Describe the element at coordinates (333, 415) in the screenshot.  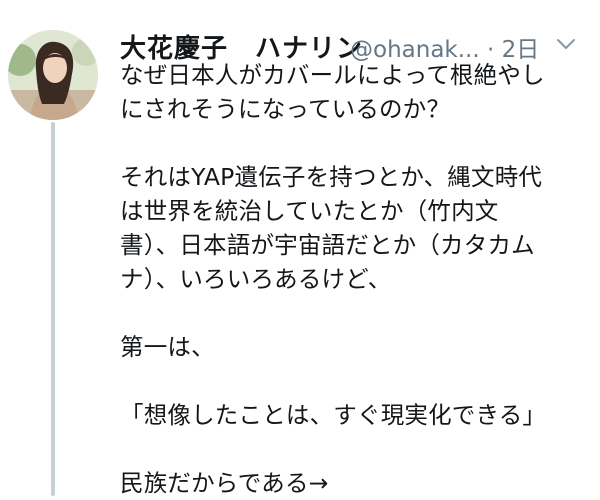
I see `text-line: 「想像したことは、すぐ現実化できる」` at that location.